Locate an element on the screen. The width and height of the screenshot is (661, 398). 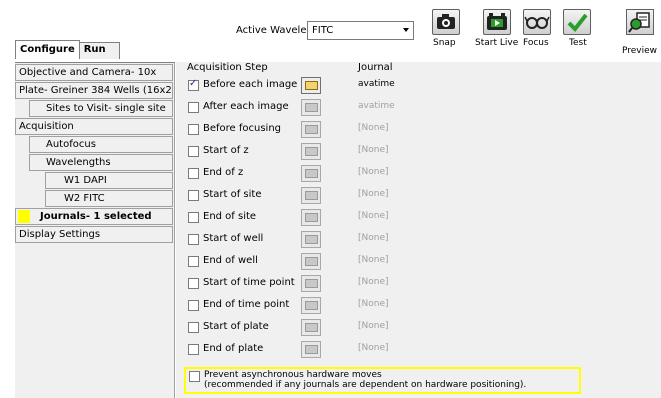
acquisition-step-header: Acquisition Step is located at coordinates (227, 67).